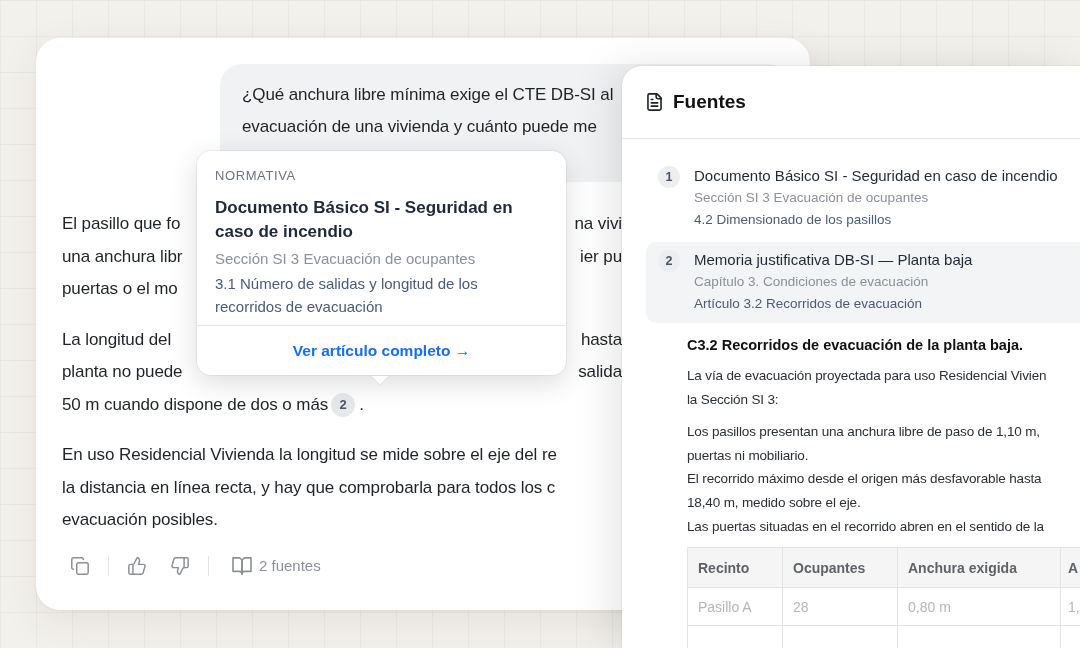 This screenshot has height=648, width=1080. Describe the element at coordinates (735, 606) in the screenshot. I see `table-cell: Pasillo A` at that location.